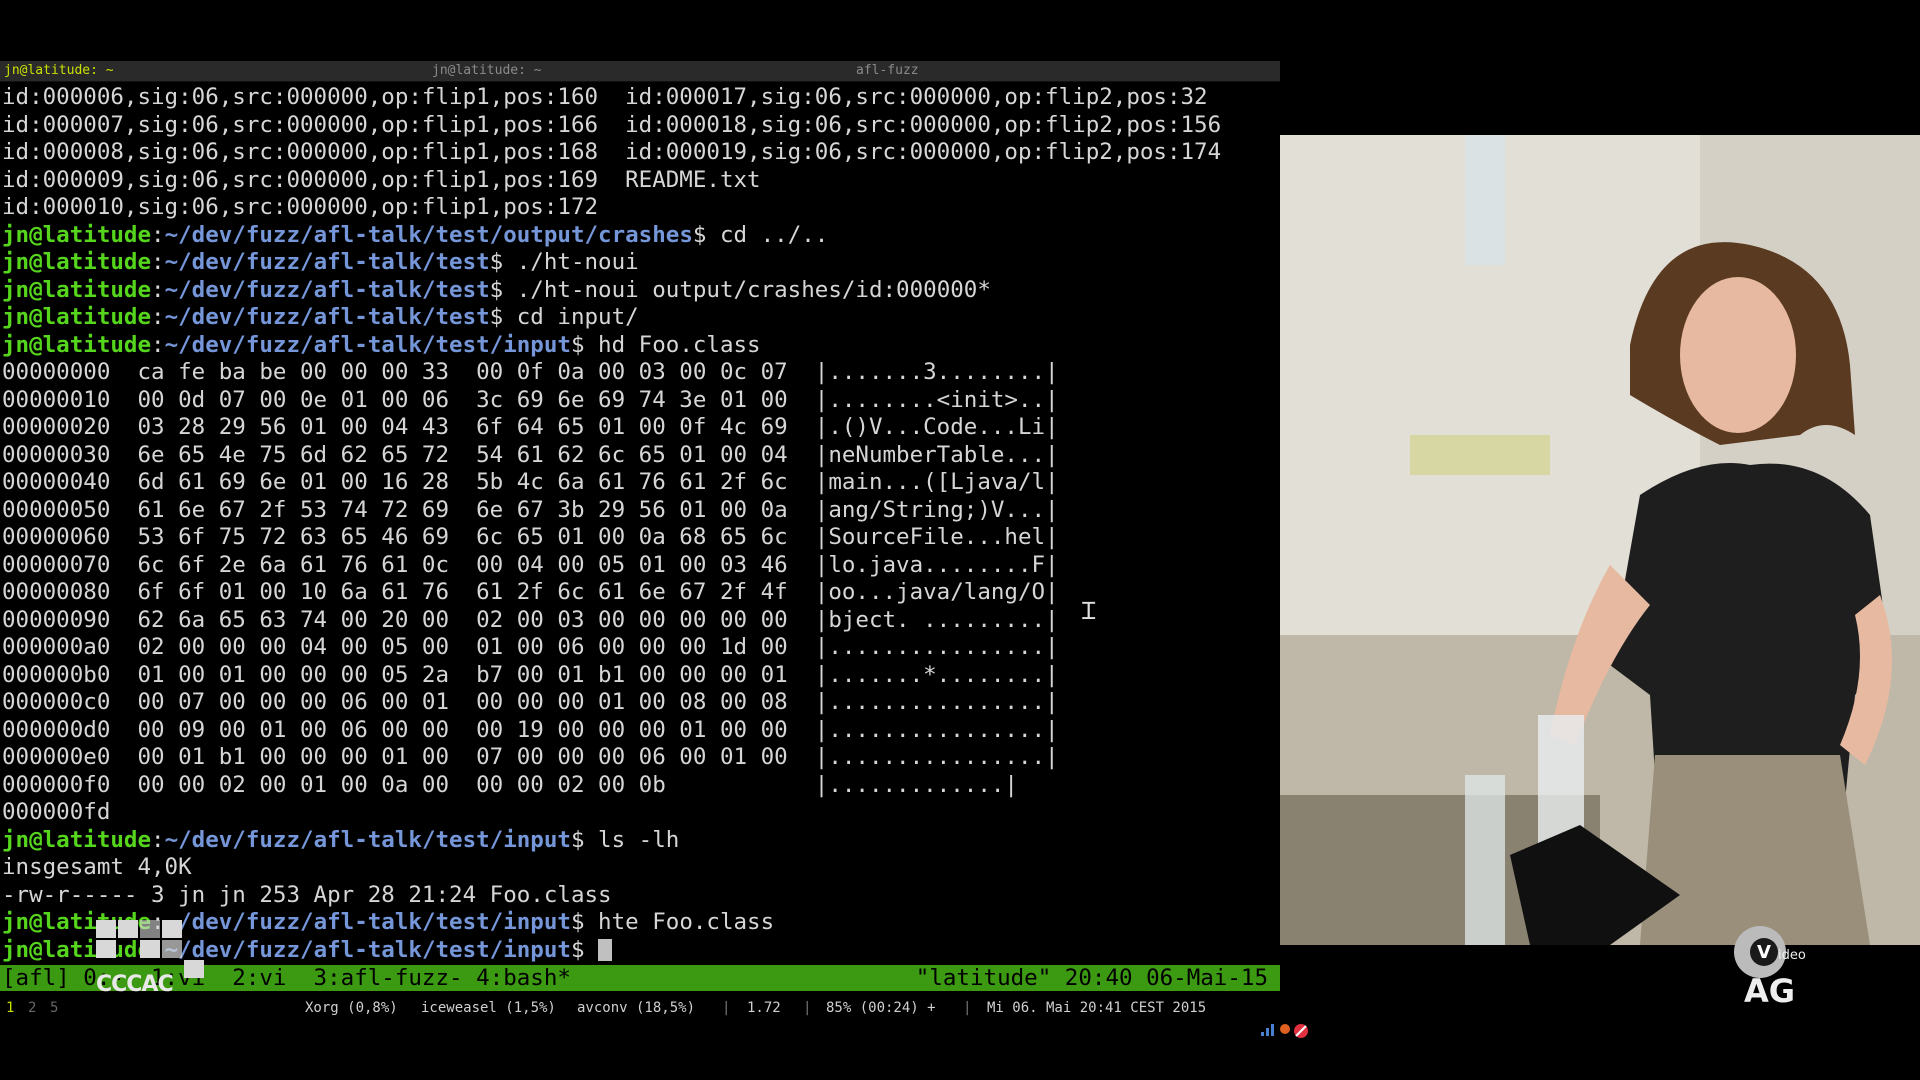  What do you see at coordinates (1091, 978) in the screenshot?
I see `tmux-host-clock: "latitude" 20:40 06-Mai-15` at bounding box center [1091, 978].